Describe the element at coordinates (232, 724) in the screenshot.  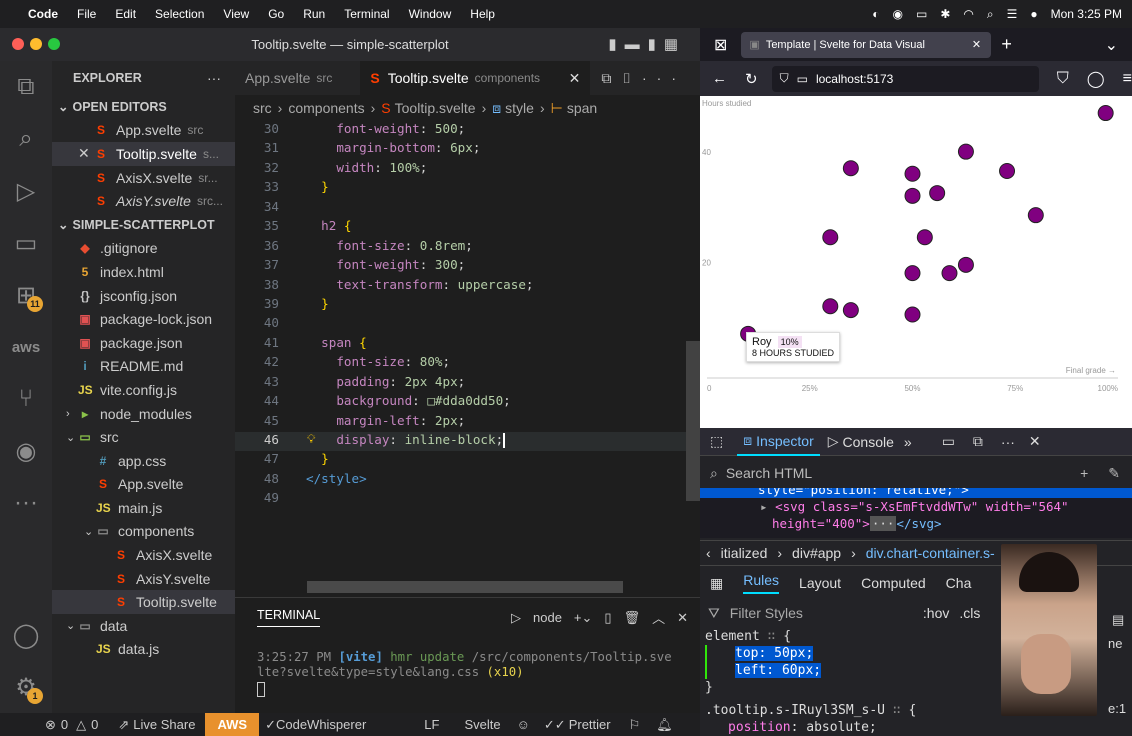
I see `aws-status-button: AWS` at that location.